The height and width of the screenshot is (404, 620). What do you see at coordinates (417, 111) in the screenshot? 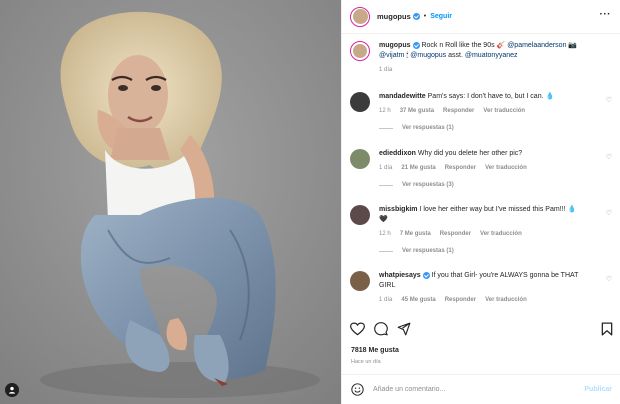
I see `comment-likes: 37 Me gusta` at bounding box center [417, 111].